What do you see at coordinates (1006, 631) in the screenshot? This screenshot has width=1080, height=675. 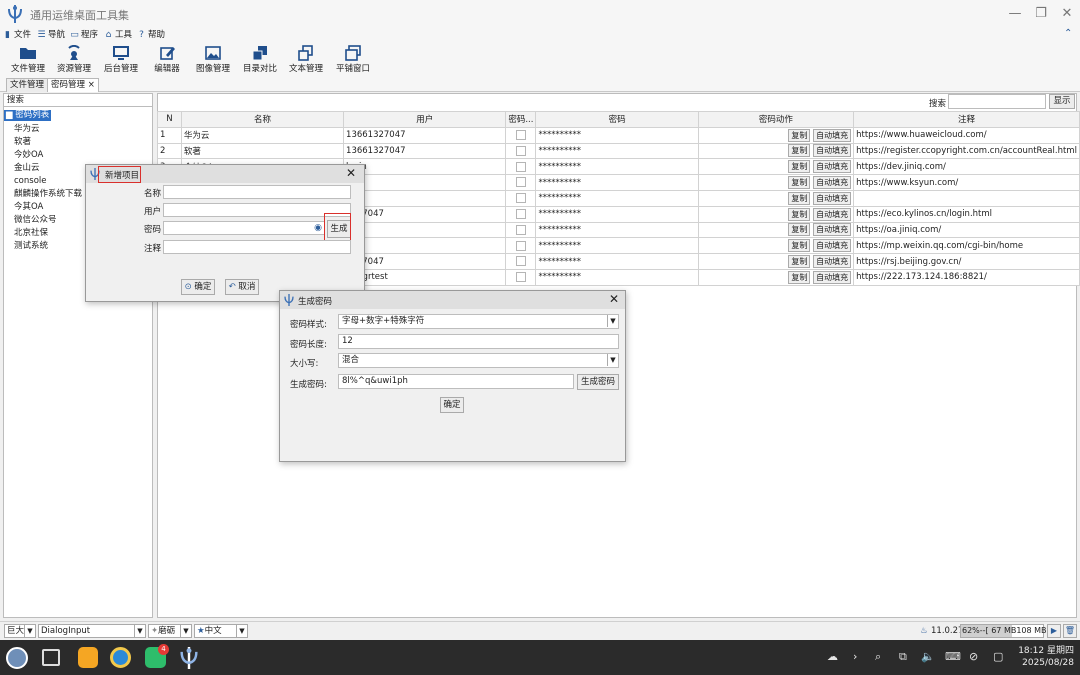 I see `memory-bar: 62%--[ 67 MB108 MB ]` at bounding box center [1006, 631].